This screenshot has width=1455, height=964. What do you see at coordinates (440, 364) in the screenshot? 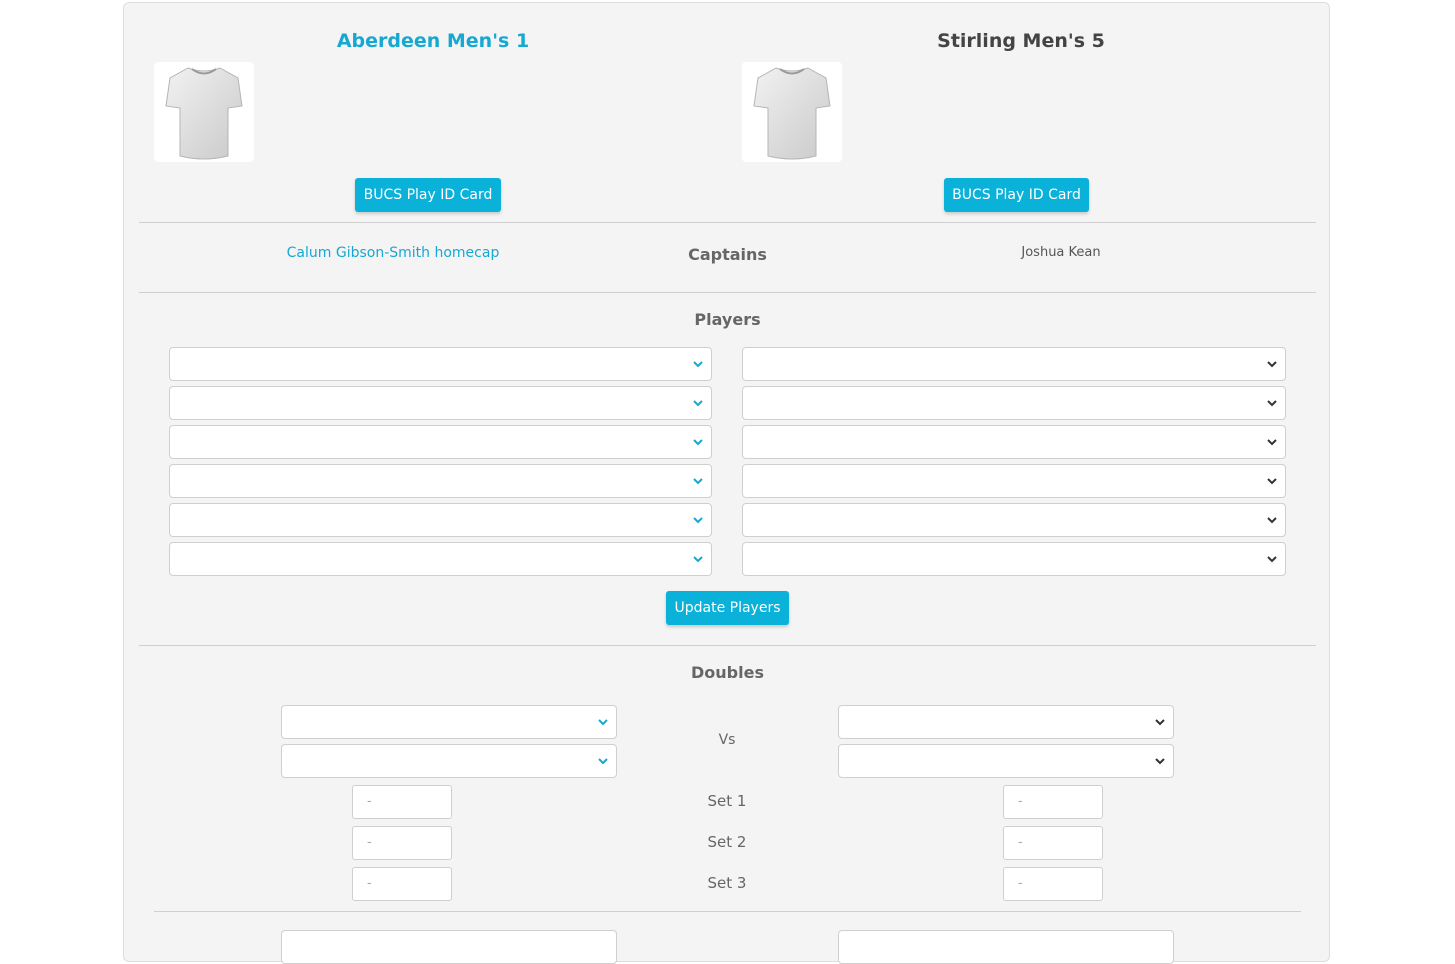
I see `home-player-1-select` at bounding box center [440, 364].